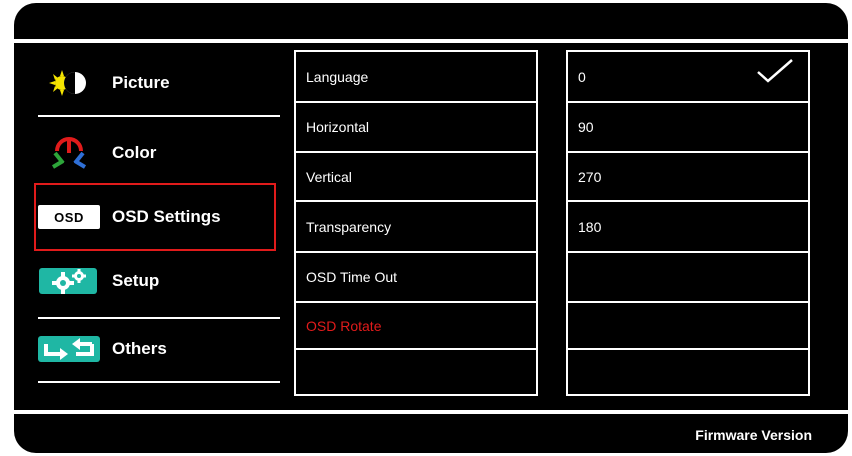 This screenshot has height=456, width=852. What do you see at coordinates (431, 41) in the screenshot?
I see `top-divider` at bounding box center [431, 41].